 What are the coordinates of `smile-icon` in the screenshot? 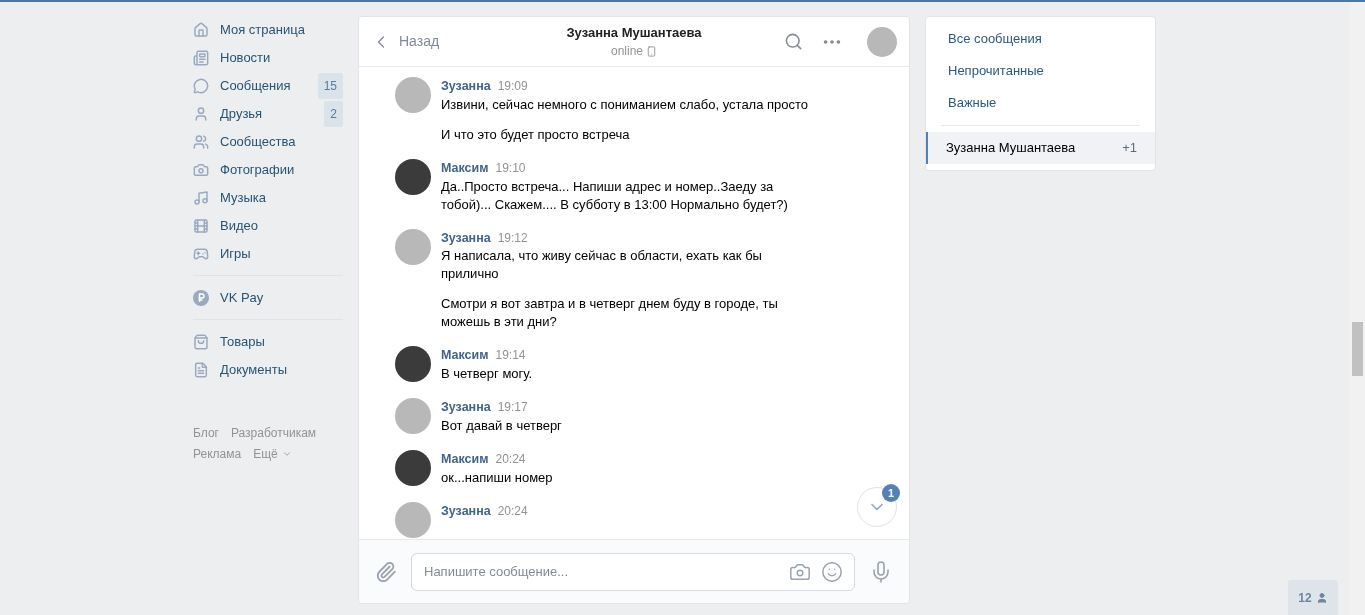 It's located at (832, 571).